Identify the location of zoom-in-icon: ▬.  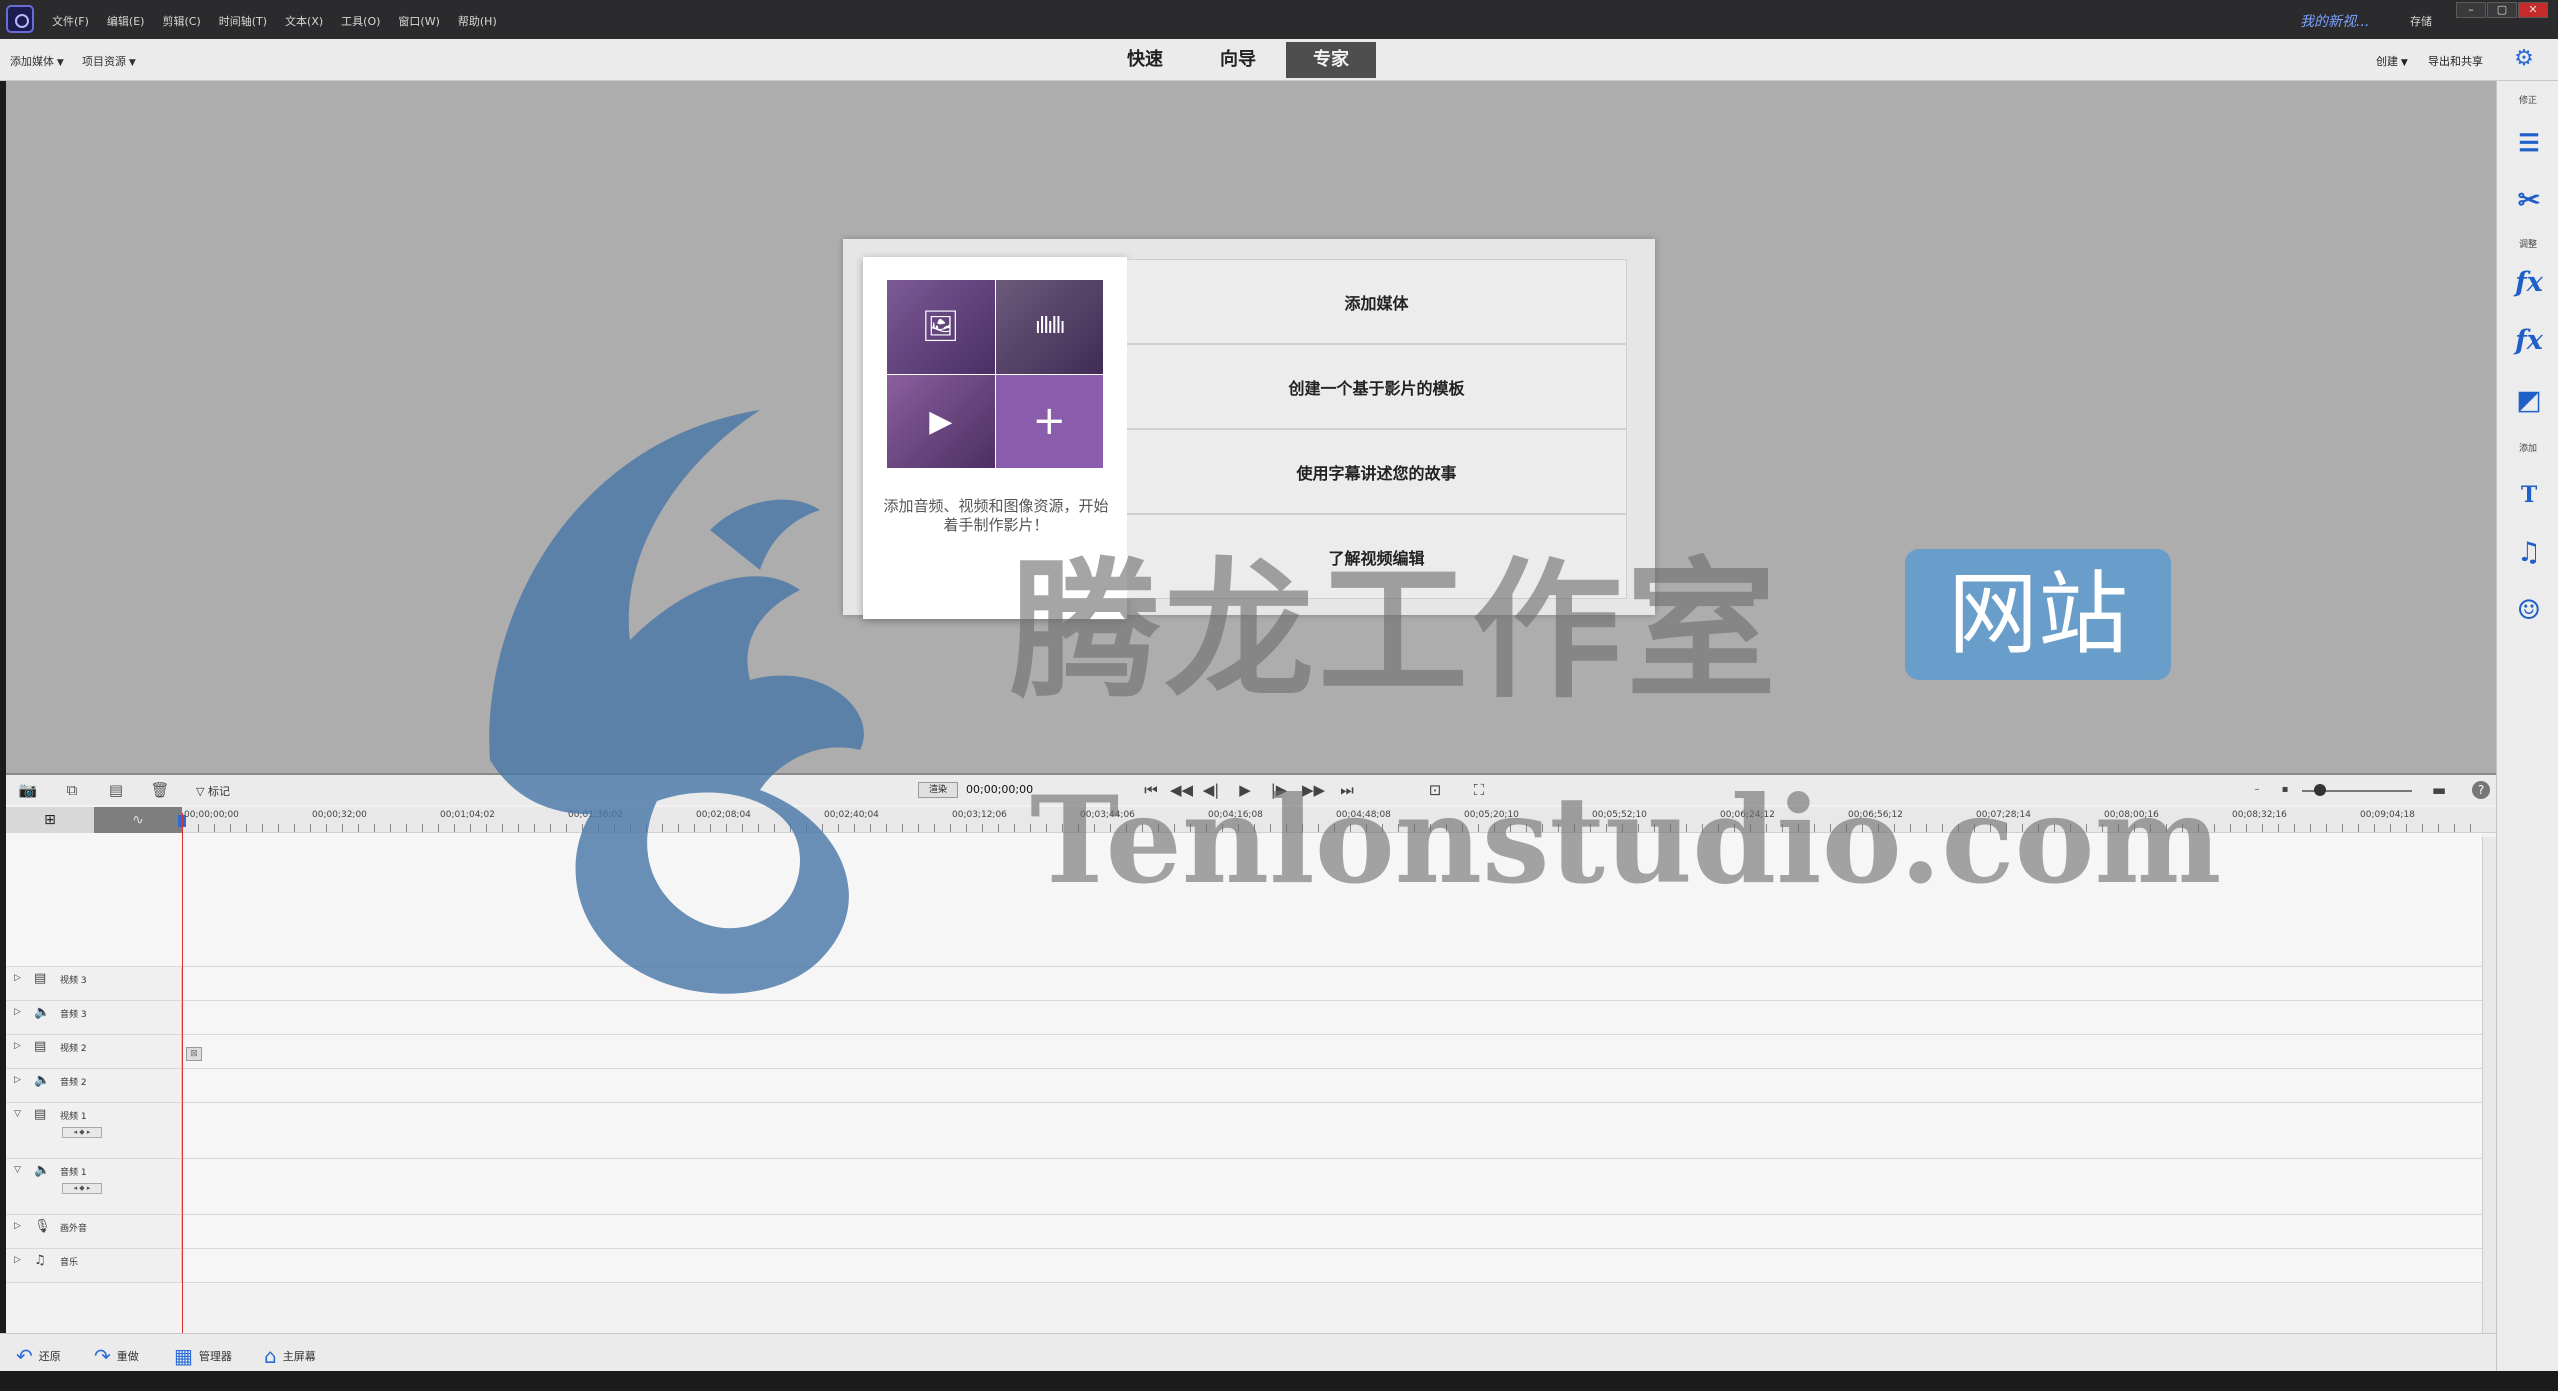
(2439, 790).